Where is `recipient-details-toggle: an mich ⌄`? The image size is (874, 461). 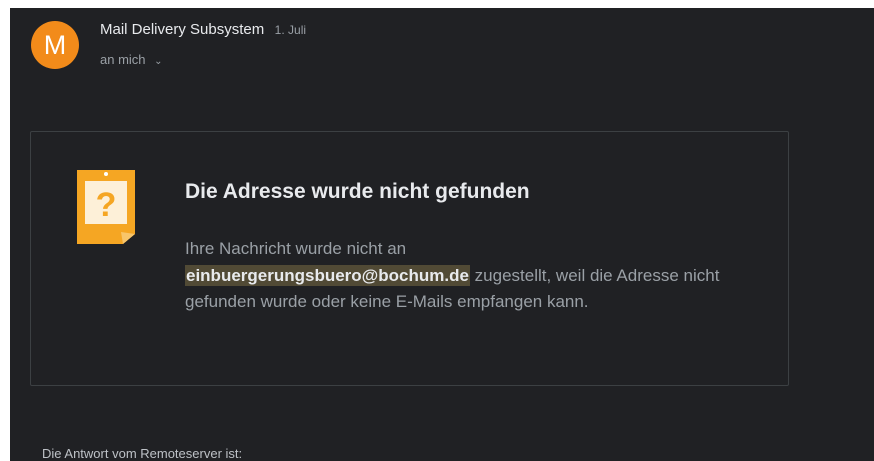 recipient-details-toggle: an mich ⌄ is located at coordinates (131, 59).